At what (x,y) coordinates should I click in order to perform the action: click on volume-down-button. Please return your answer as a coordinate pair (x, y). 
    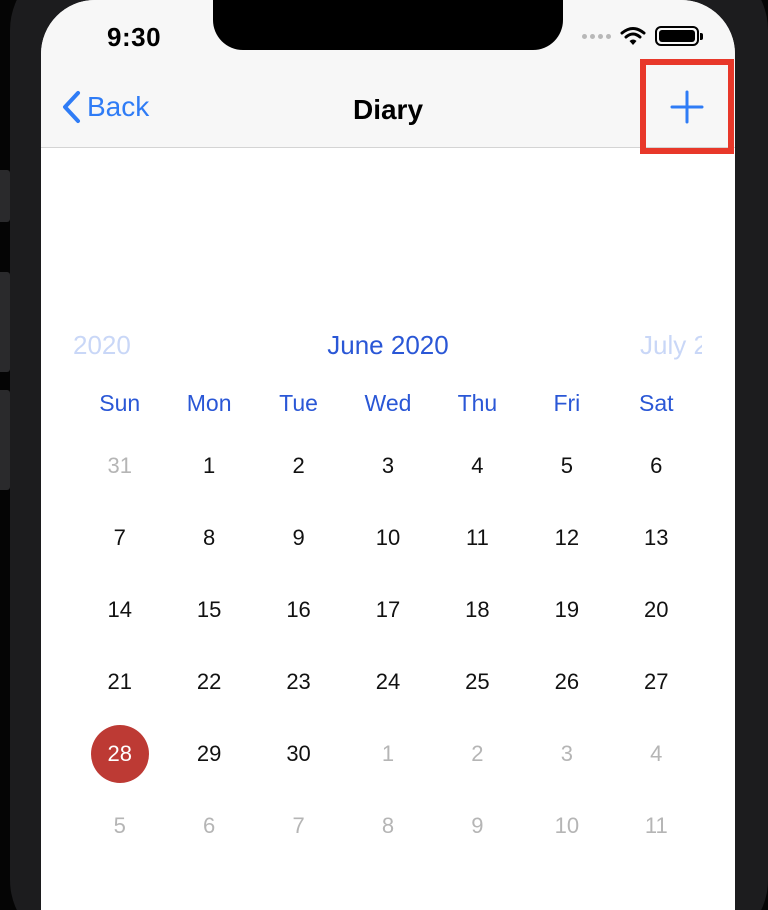
    Looking at the image, I should click on (5, 440).